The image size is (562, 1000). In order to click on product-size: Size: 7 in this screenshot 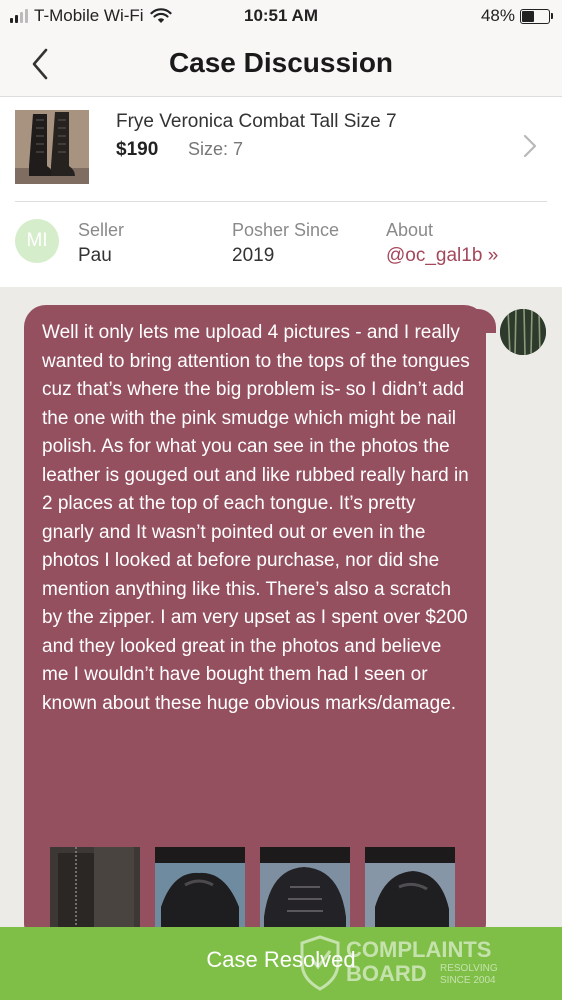, I will do `click(215, 149)`.